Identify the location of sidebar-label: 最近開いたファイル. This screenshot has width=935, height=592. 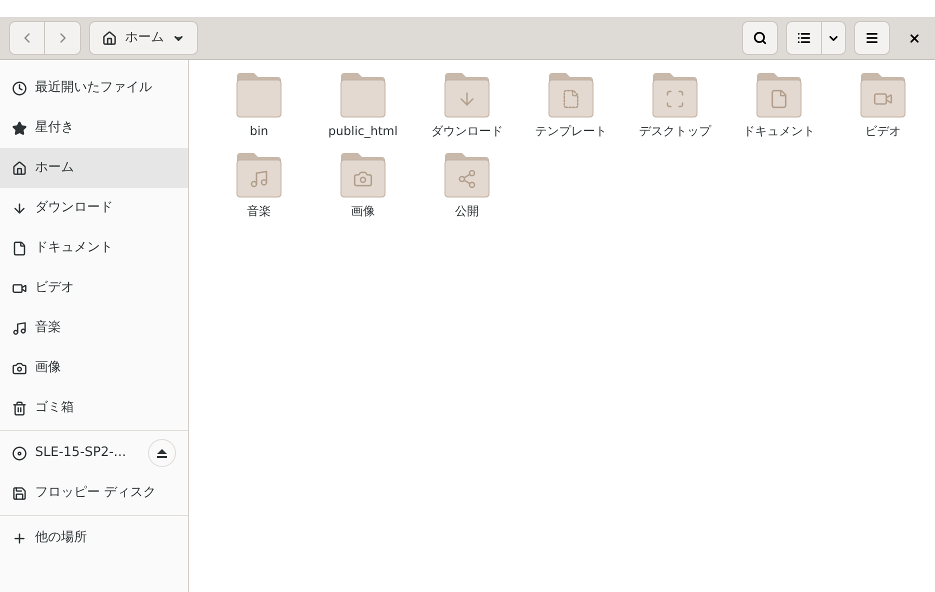
(93, 88).